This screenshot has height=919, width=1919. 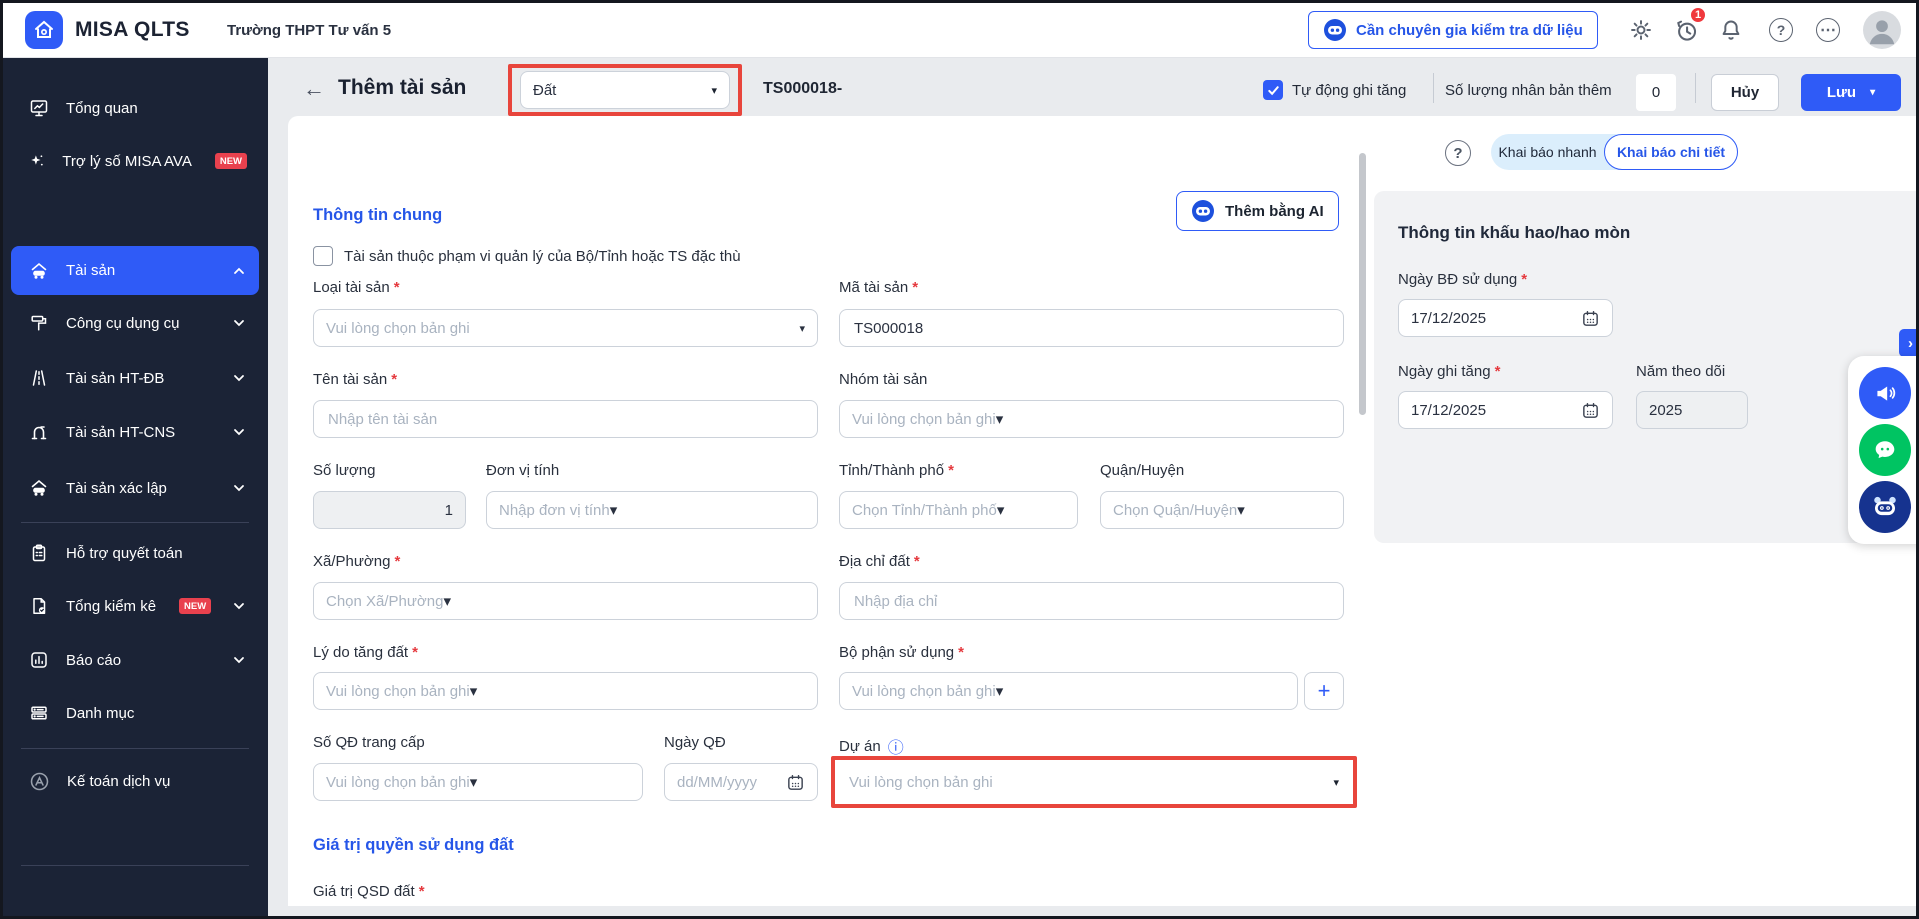 What do you see at coordinates (94, 660) in the screenshot?
I see `sidebar-item-label: Báo cáo` at bounding box center [94, 660].